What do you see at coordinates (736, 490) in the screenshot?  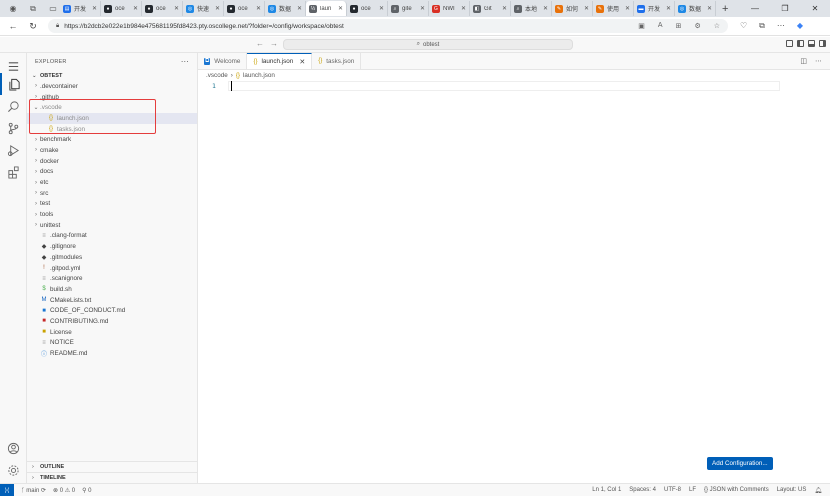 I see `language-mode: {} JSON with Comments` at bounding box center [736, 490].